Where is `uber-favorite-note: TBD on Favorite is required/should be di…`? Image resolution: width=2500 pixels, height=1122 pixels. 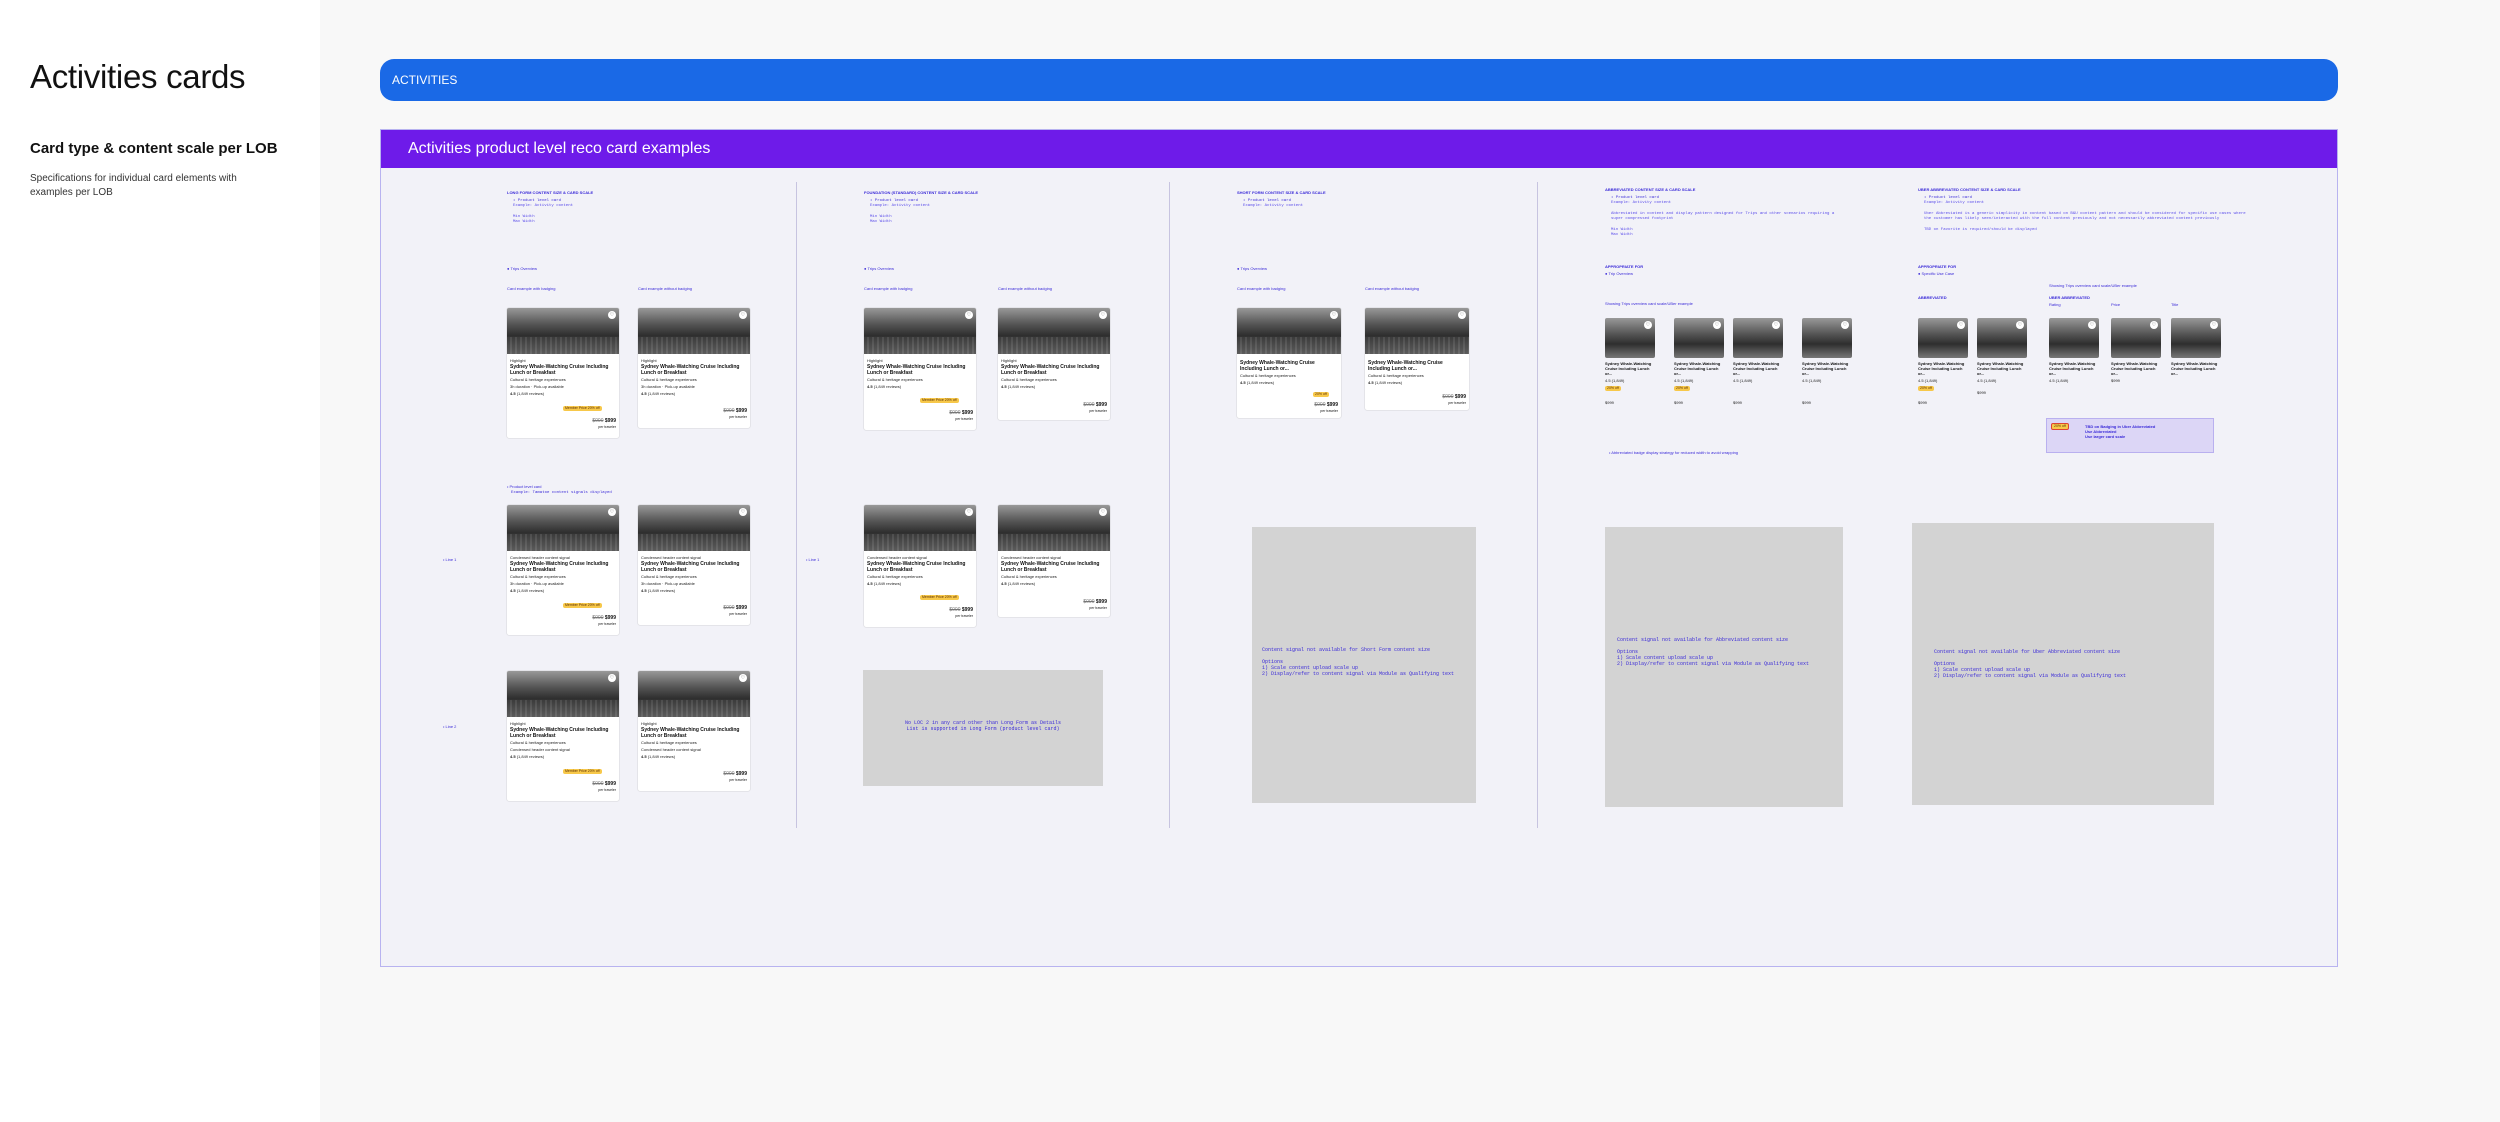
uber-favorite-note: TBD on Favorite is required/should be di… is located at coordinates (1980, 230).